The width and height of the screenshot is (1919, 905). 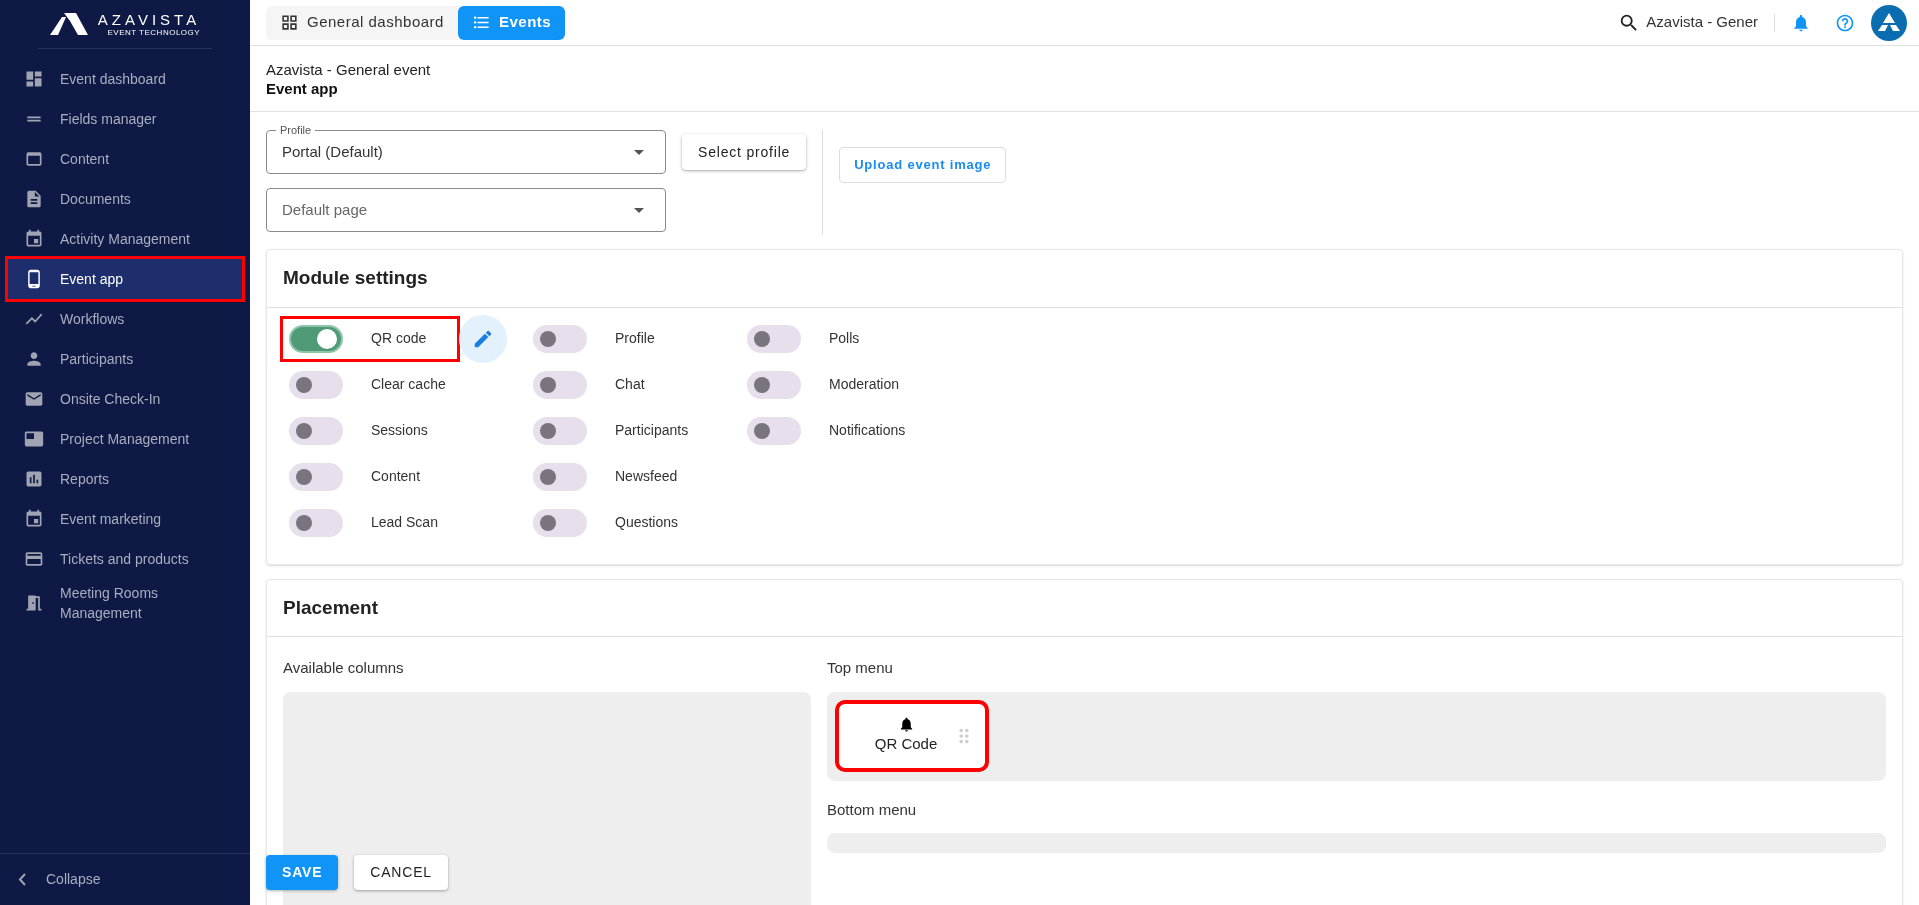 I want to click on column-label: Top menu, so click(x=860, y=668).